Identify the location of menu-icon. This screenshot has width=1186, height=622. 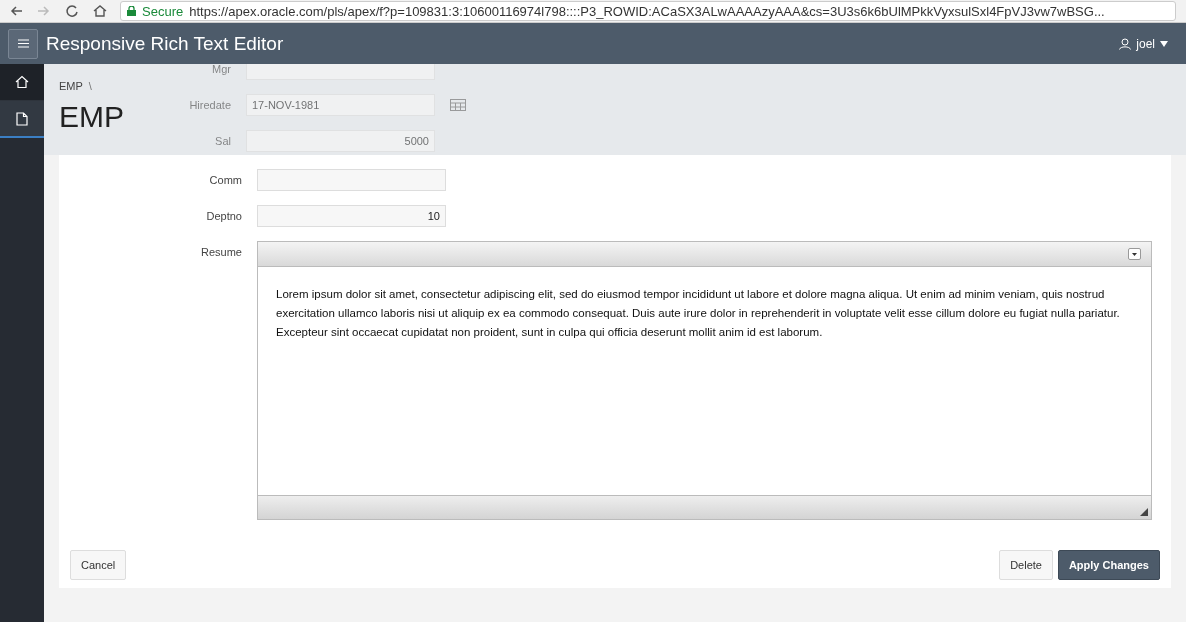
(23, 43).